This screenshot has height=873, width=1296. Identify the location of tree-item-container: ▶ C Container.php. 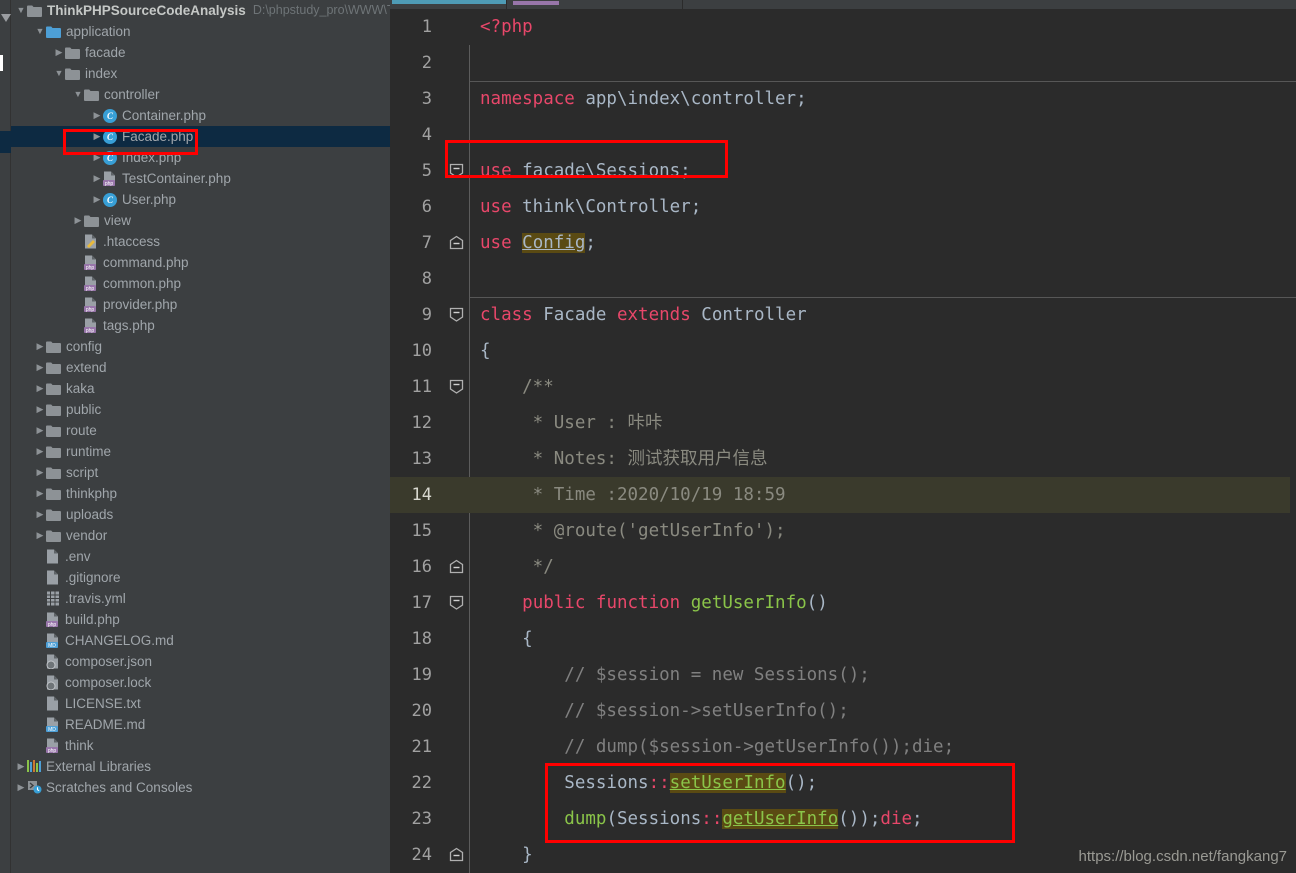
(200, 115).